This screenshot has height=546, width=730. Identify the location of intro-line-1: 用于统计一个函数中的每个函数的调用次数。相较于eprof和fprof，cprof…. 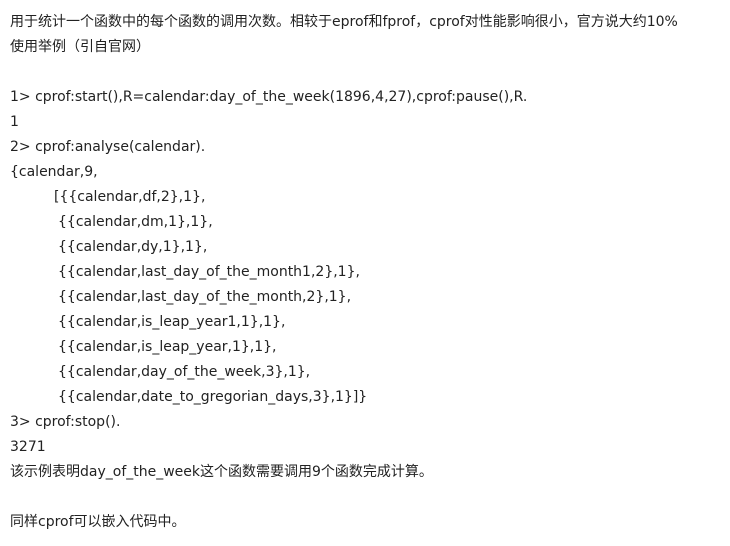
(344, 22).